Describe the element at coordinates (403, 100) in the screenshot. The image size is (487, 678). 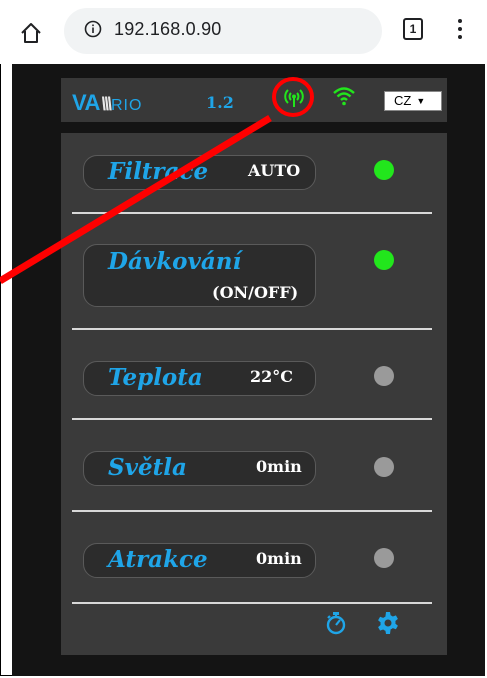
I see `language-value: CZ` at that location.